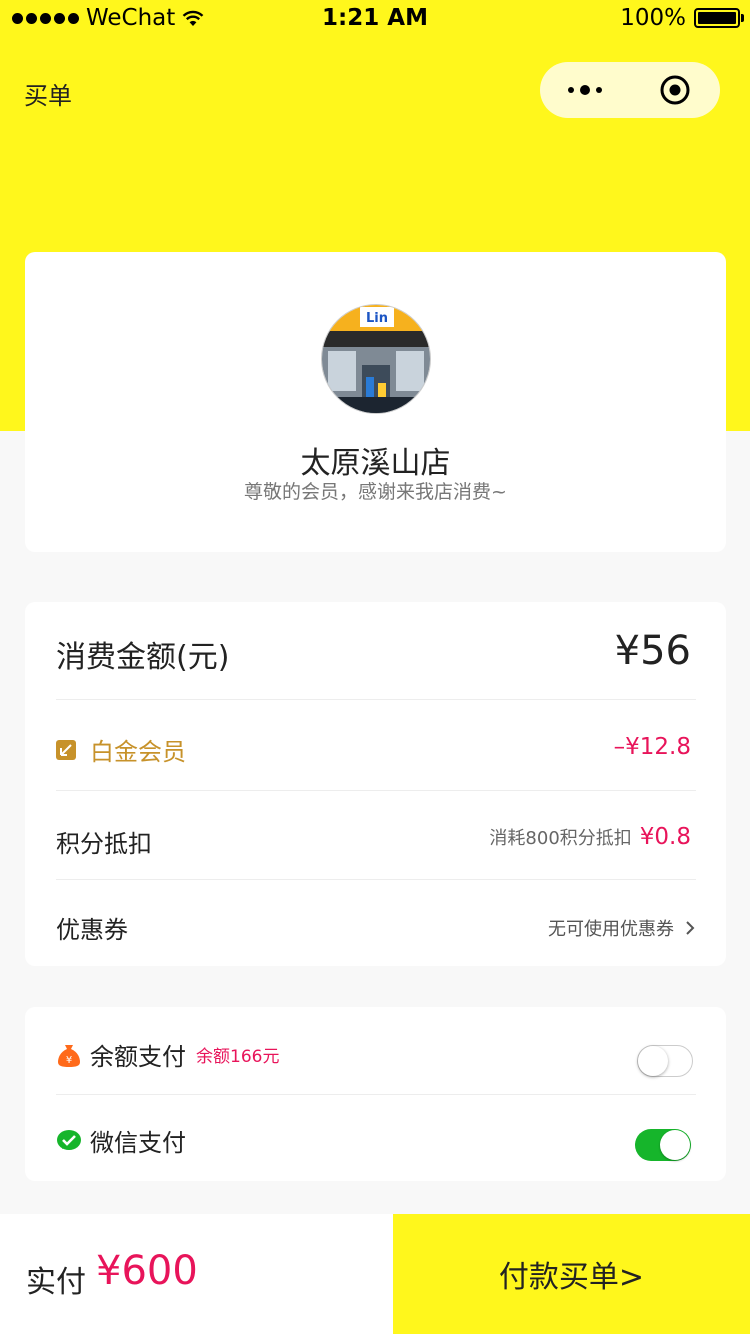 This screenshot has height=1334, width=750. Describe the element at coordinates (652, 747) in the screenshot. I see `member-discount: –¥12.8` at that location.